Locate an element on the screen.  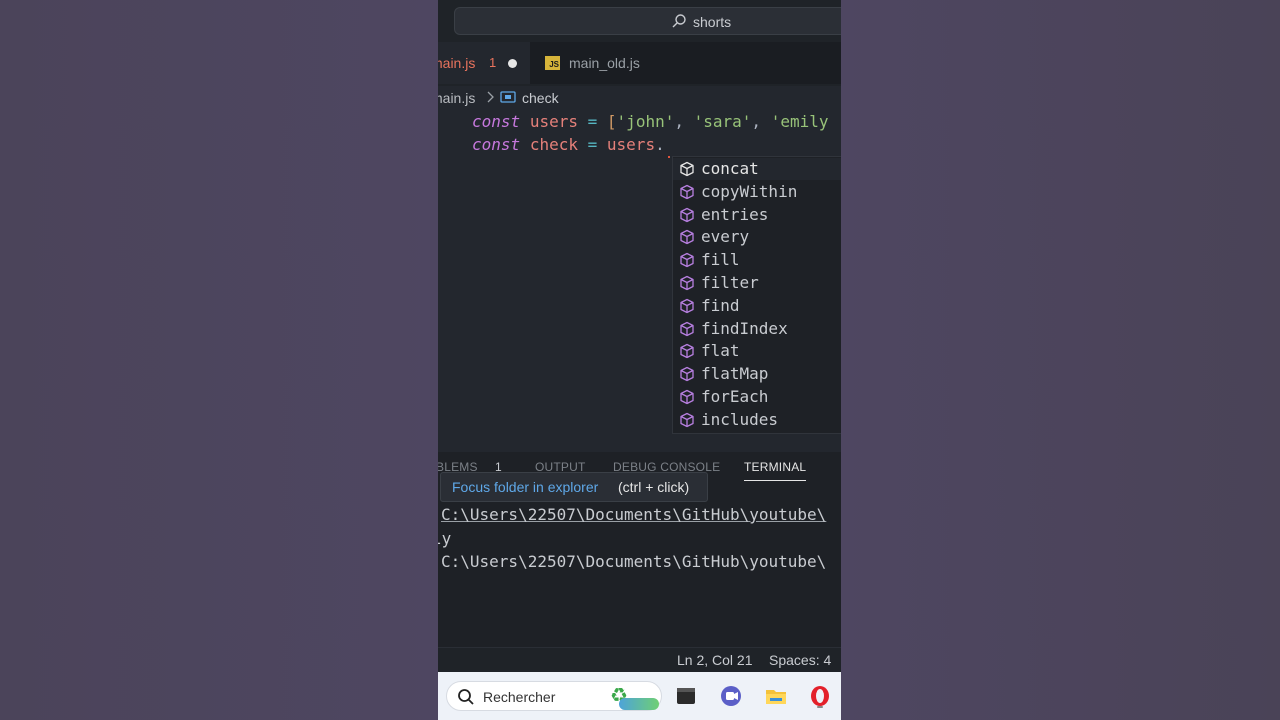
terminal-app-icon is located at coordinates (686, 696).